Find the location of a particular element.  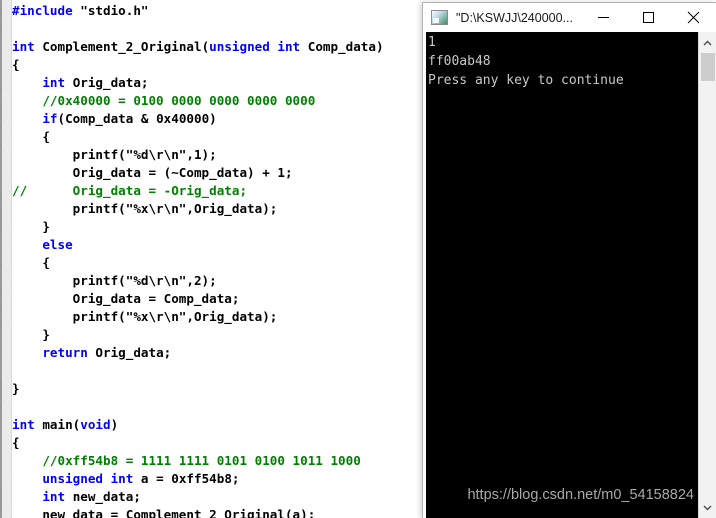

close-button is located at coordinates (693, 17).